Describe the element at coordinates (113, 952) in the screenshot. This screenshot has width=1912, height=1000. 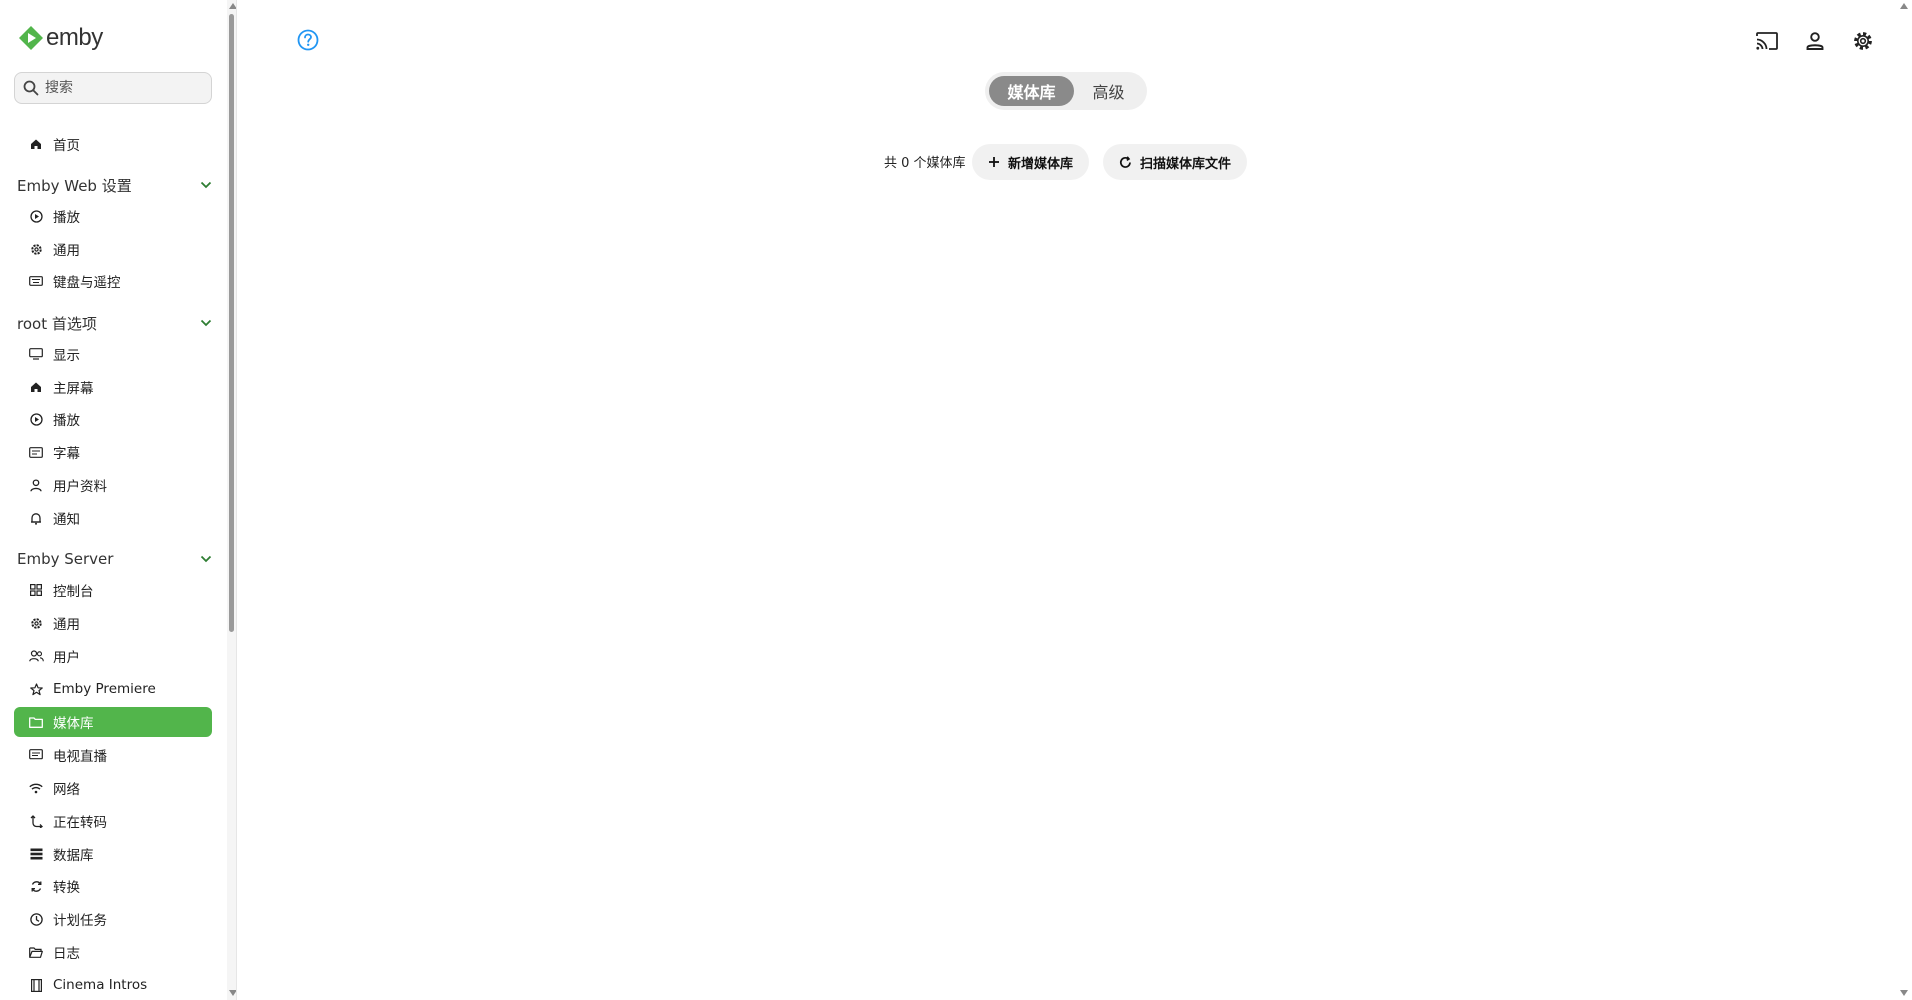
I see `sidebar-item-logs: 日志` at that location.